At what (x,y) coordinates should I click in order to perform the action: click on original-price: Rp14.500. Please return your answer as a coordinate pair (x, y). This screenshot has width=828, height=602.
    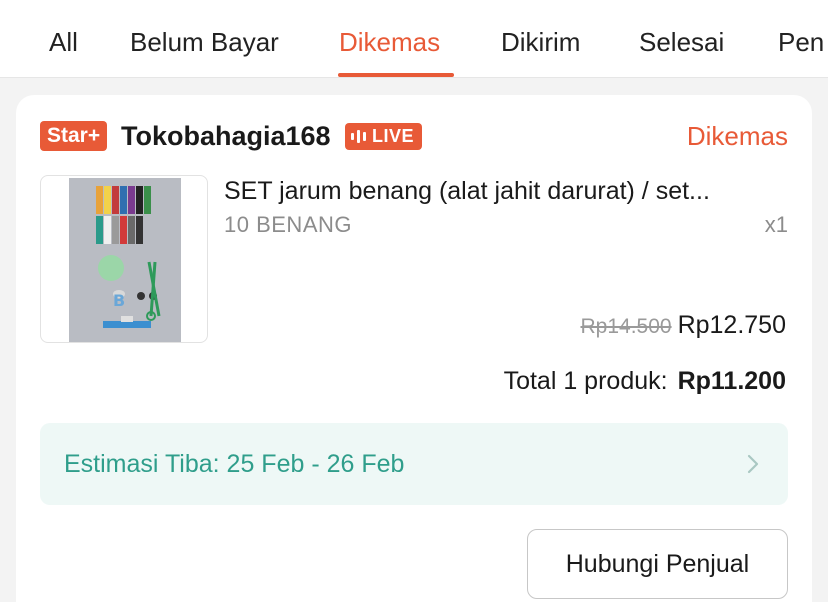
    Looking at the image, I should click on (626, 326).